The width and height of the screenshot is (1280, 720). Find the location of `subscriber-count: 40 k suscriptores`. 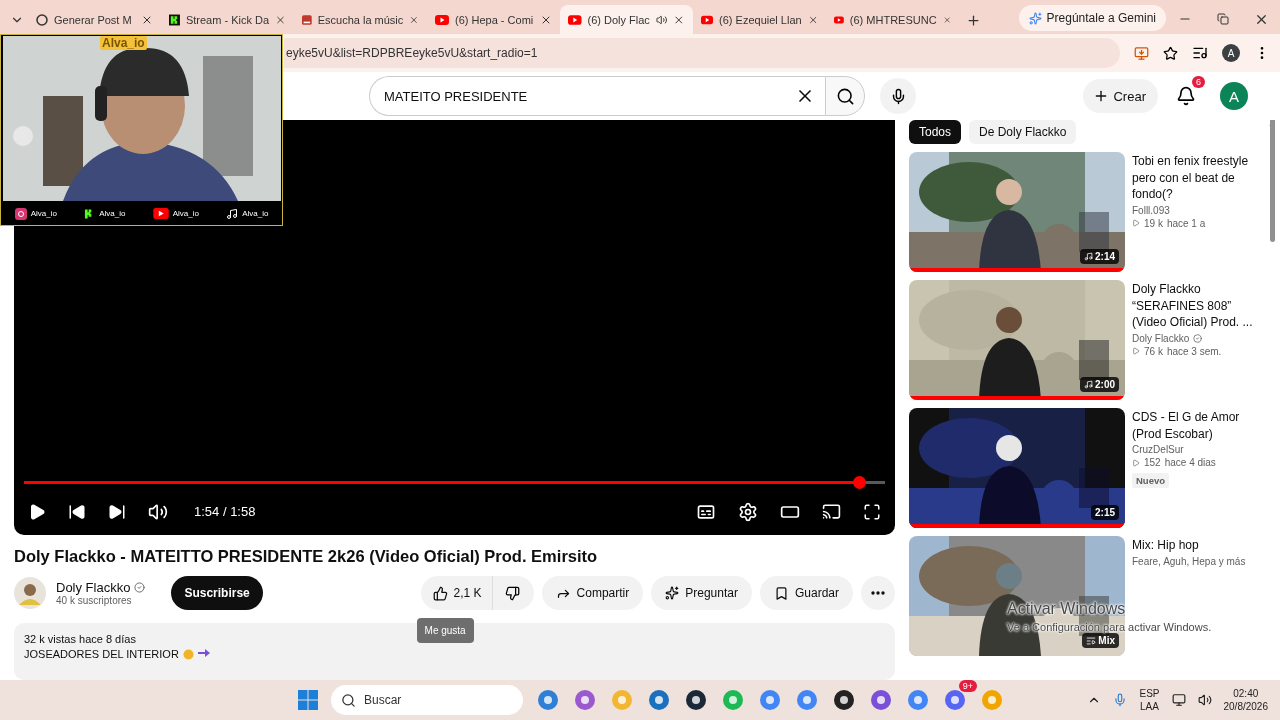

subscriber-count: 40 k suscriptores is located at coordinates (94, 601).